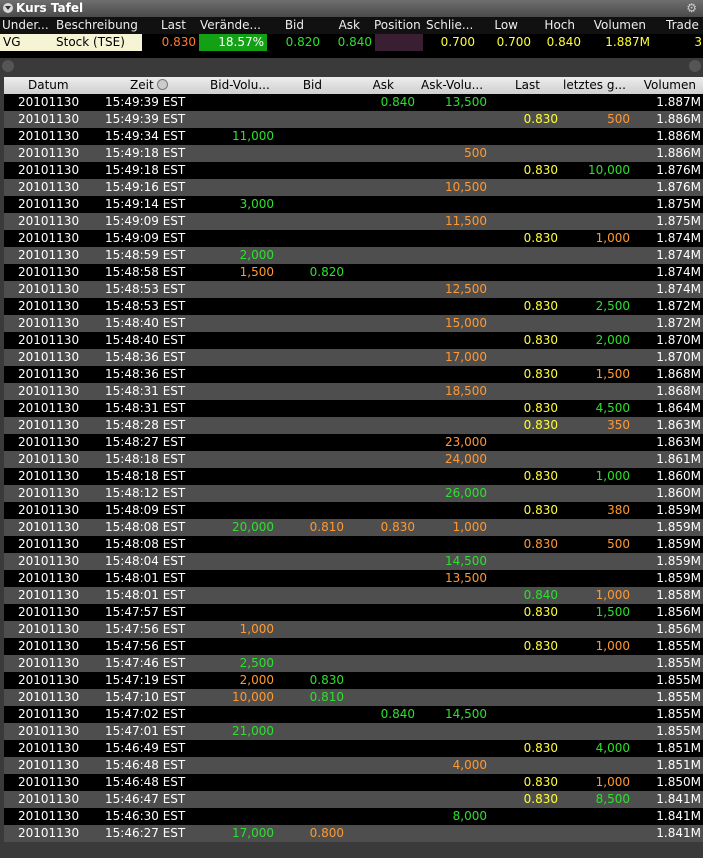 The width and height of the screenshot is (703, 858). I want to click on cell-bid-volume: 1,500, so click(256, 272).